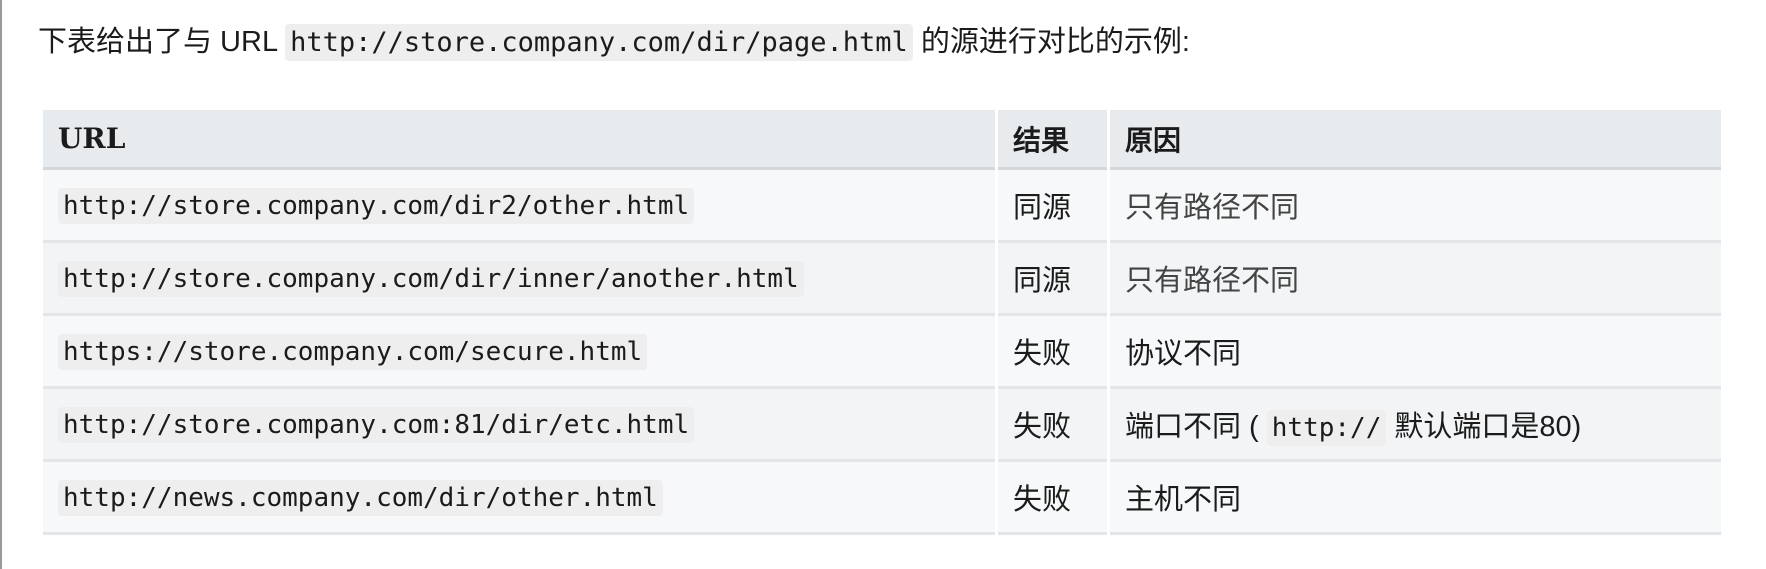  I want to click on intro-prefix: 下表给出了与 URL, so click(162, 42).